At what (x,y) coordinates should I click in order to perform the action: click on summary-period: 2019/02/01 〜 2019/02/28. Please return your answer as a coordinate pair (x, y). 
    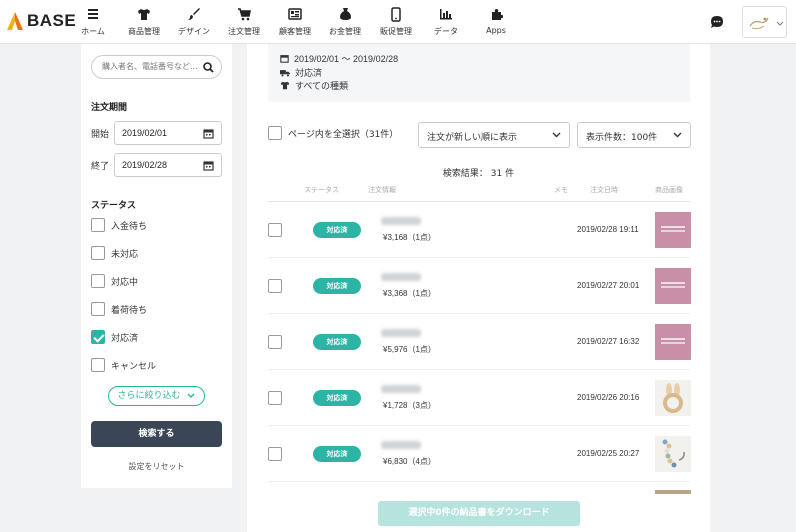
    Looking at the image, I should click on (339, 58).